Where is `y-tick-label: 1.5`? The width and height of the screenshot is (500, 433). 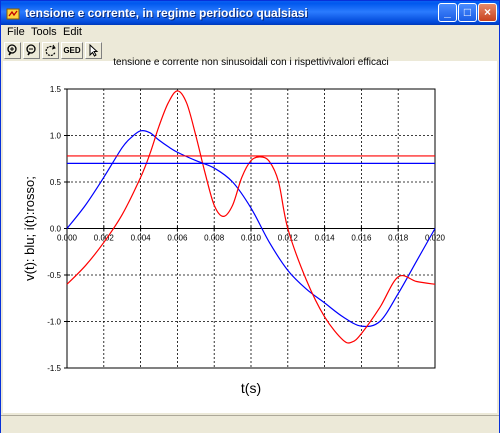 y-tick-label: 1.5 is located at coordinates (56, 89).